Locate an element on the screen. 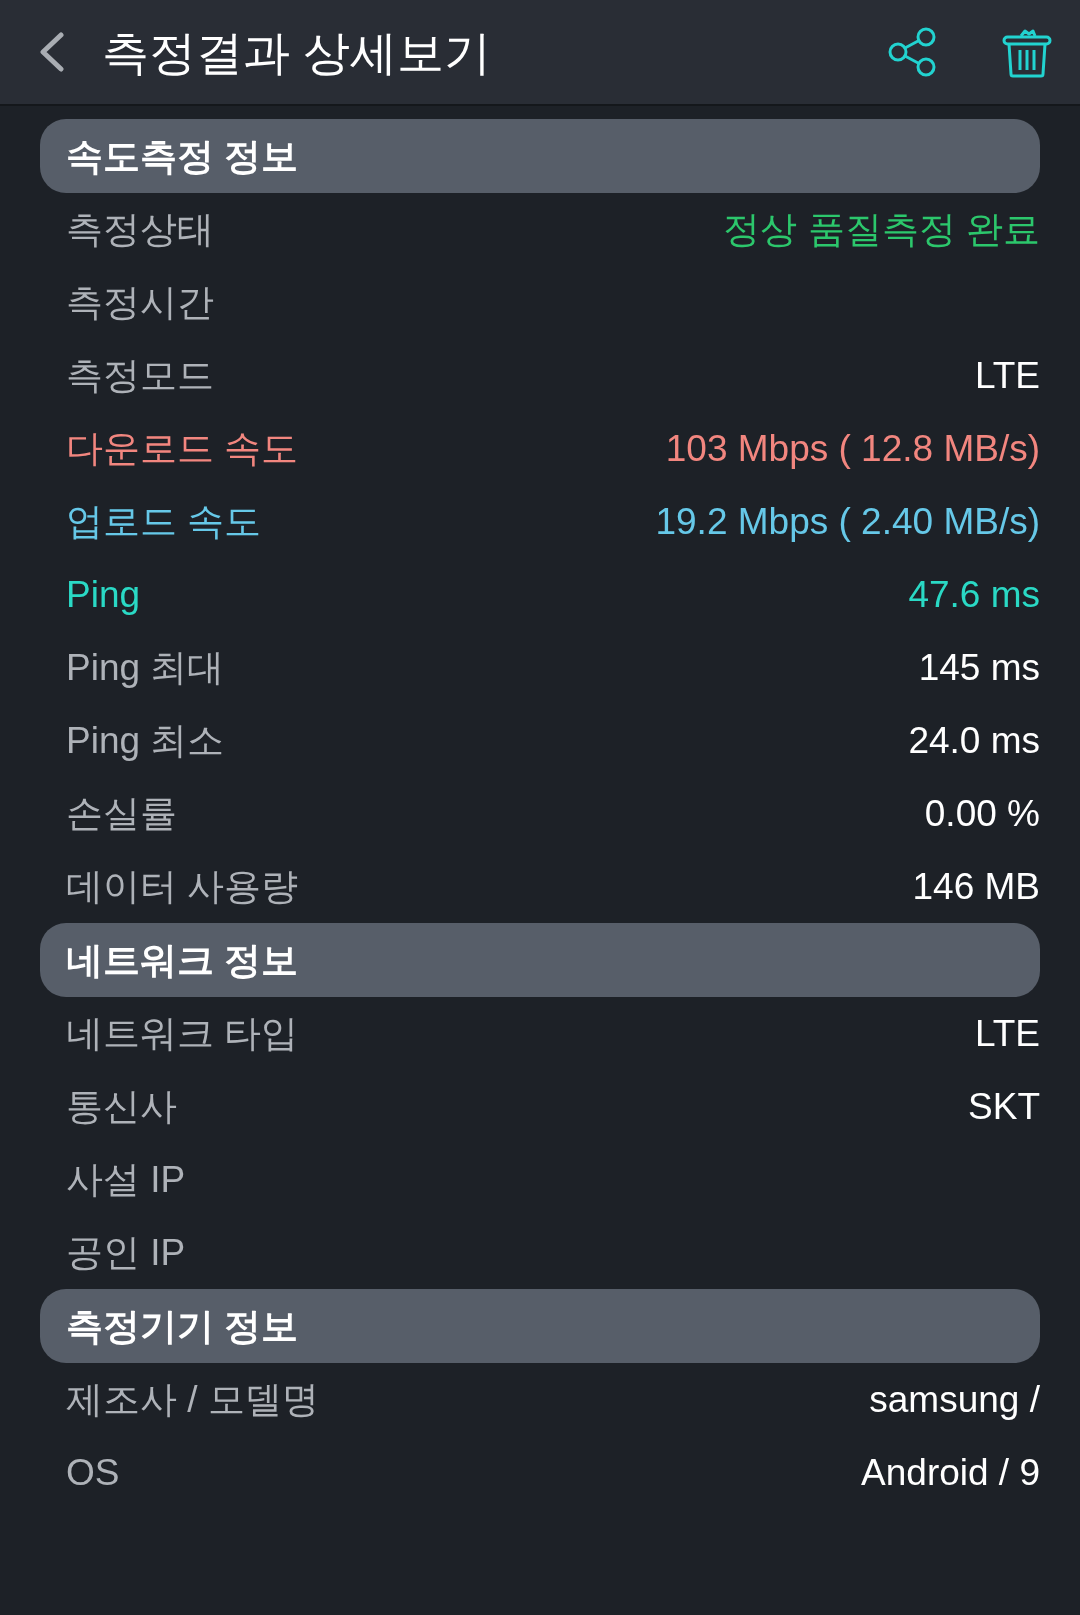 The width and height of the screenshot is (1080, 1615). row-label: 업로드 속도 is located at coordinates (164, 521).